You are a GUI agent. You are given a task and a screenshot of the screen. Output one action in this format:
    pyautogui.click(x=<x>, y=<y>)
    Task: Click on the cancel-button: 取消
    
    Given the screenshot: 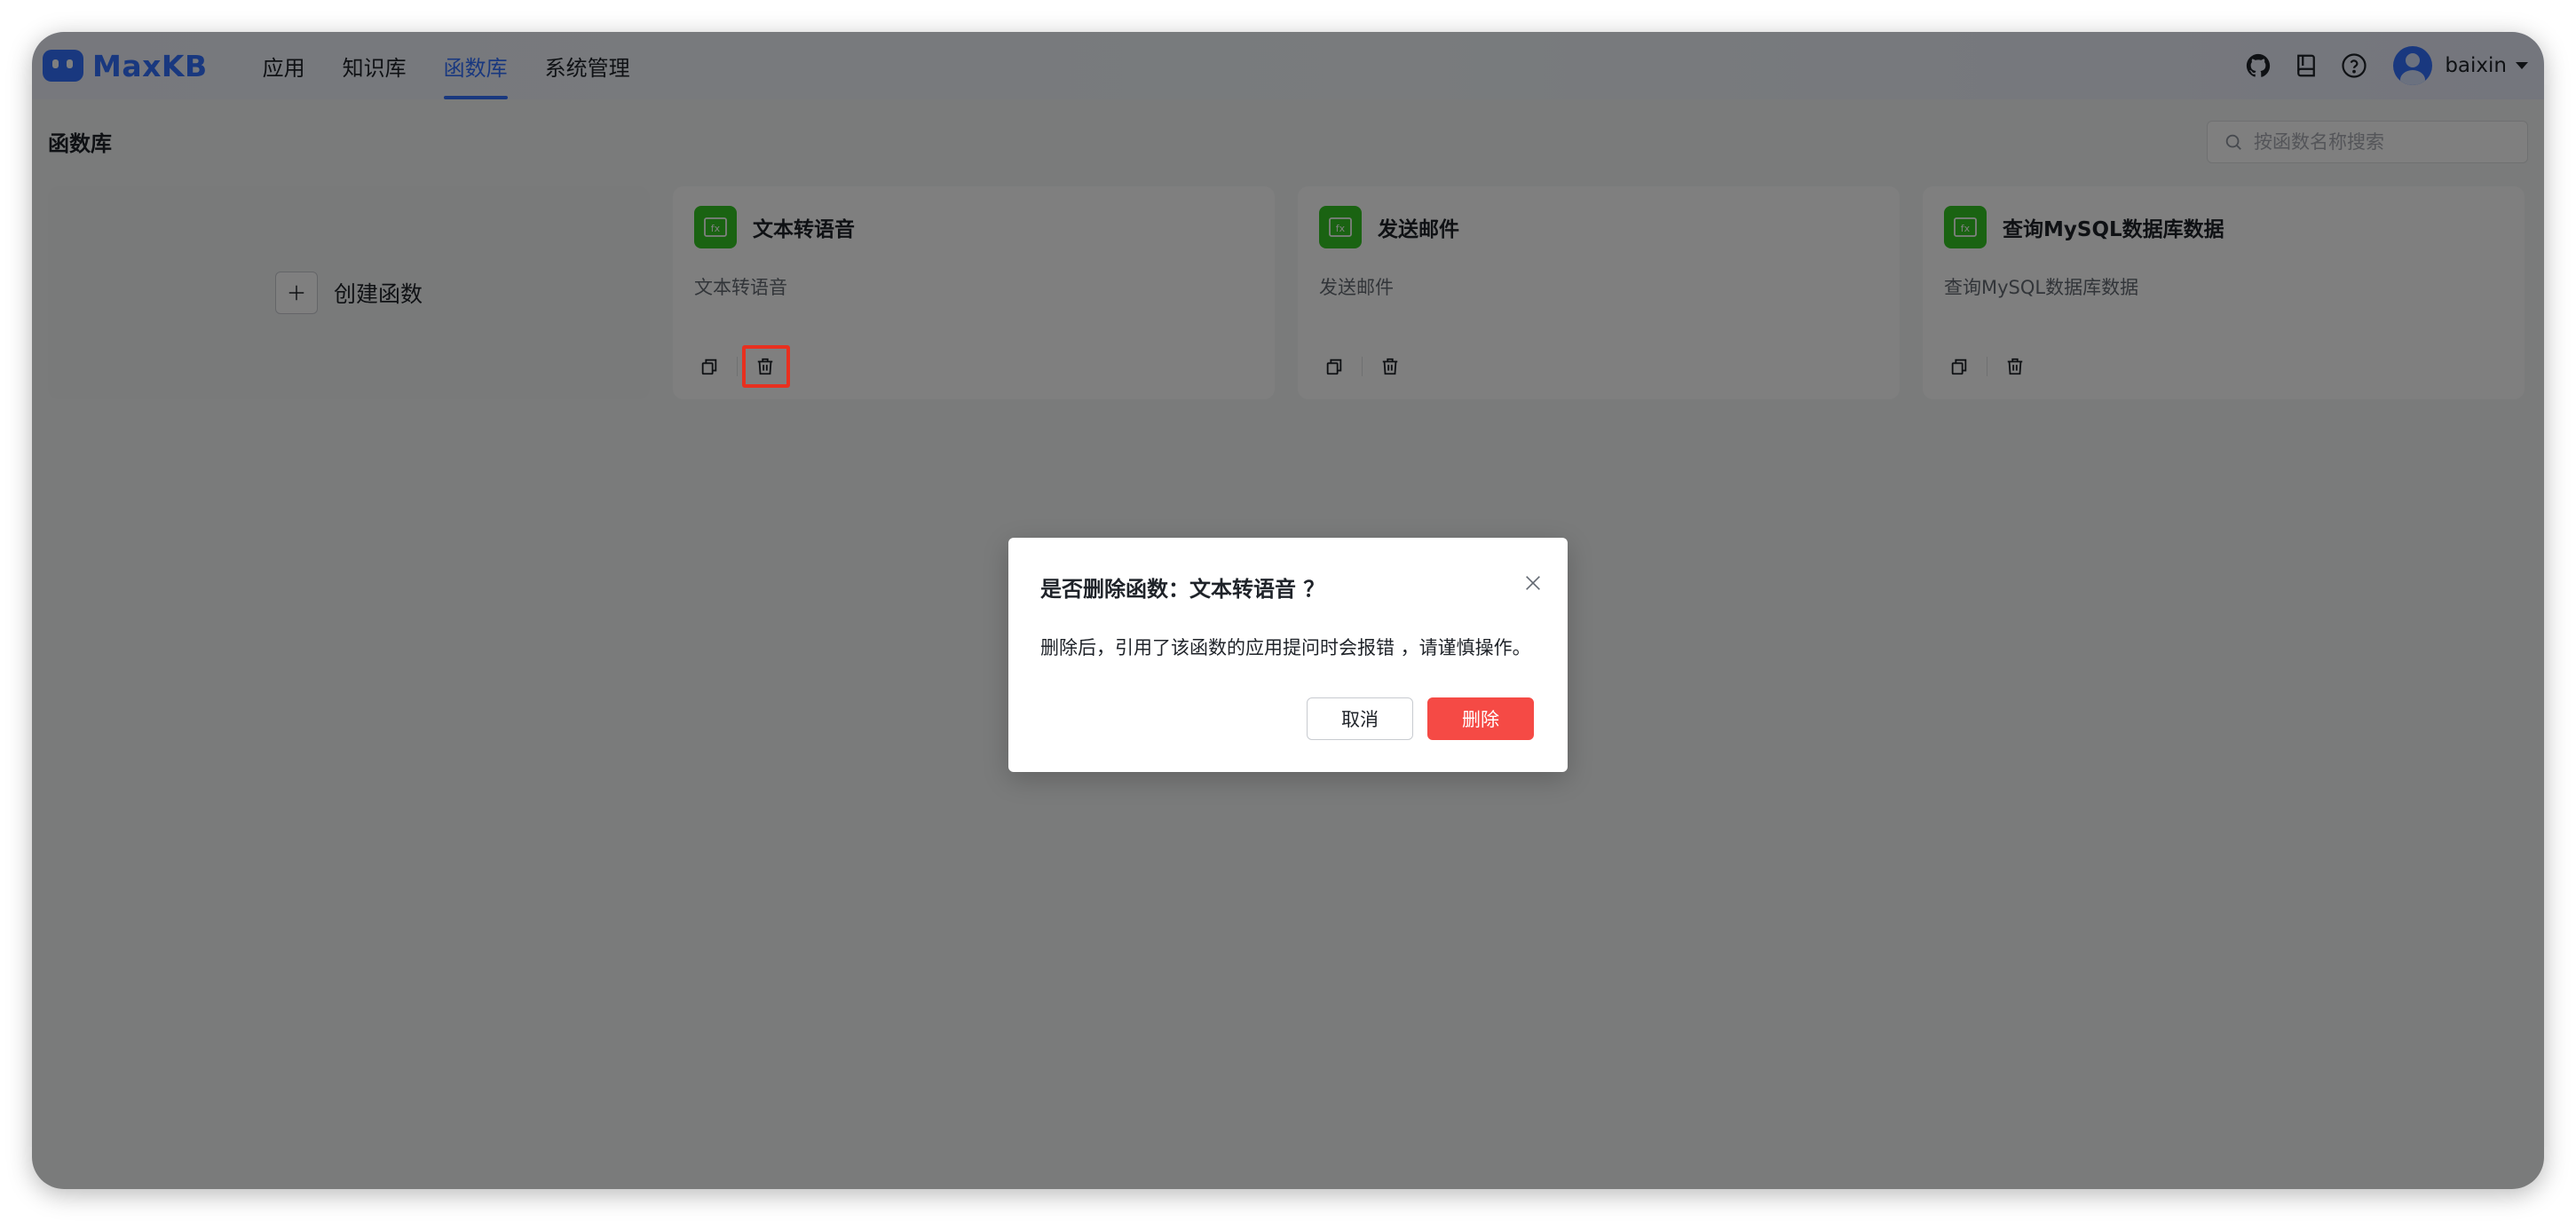 What is the action you would take?
    pyautogui.click(x=1360, y=718)
    